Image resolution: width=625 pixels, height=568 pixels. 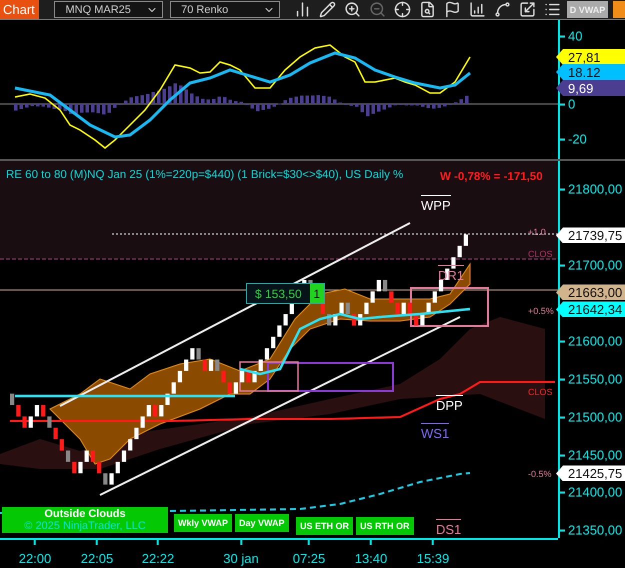 What do you see at coordinates (97, 553) in the screenshot?
I see `time-label: 22:05` at bounding box center [97, 553].